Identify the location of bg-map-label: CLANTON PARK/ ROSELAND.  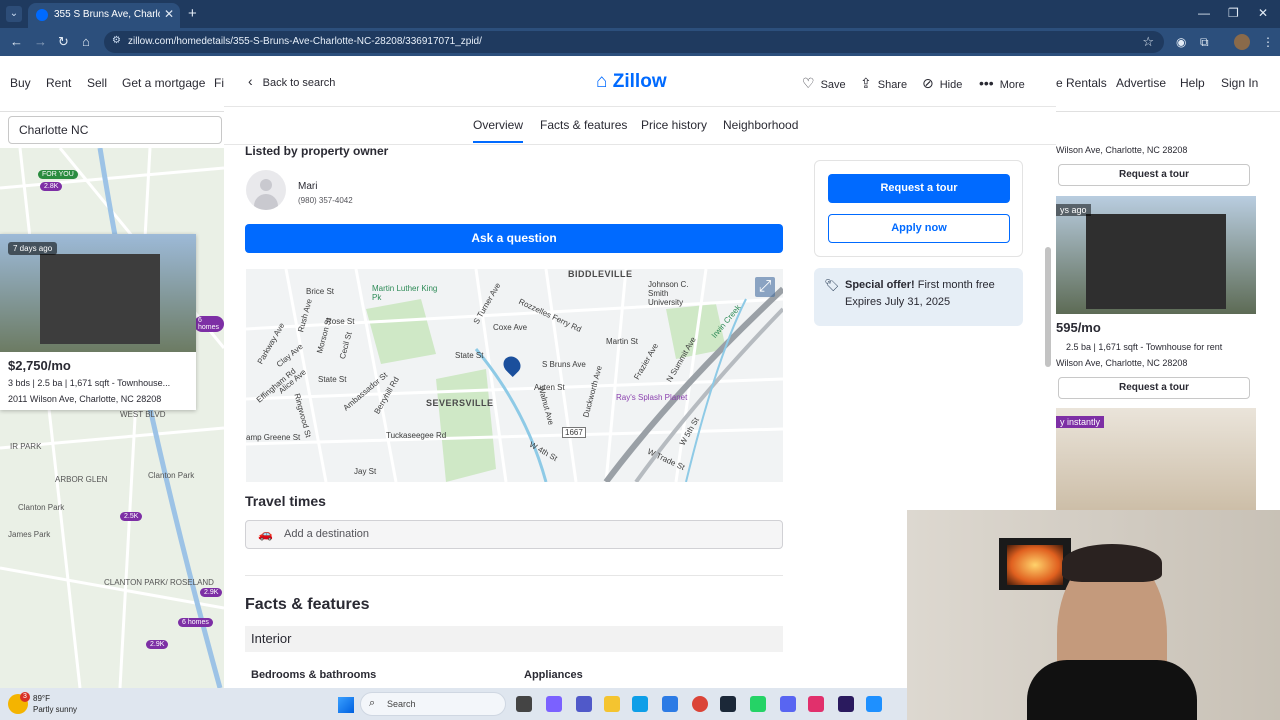
(159, 582).